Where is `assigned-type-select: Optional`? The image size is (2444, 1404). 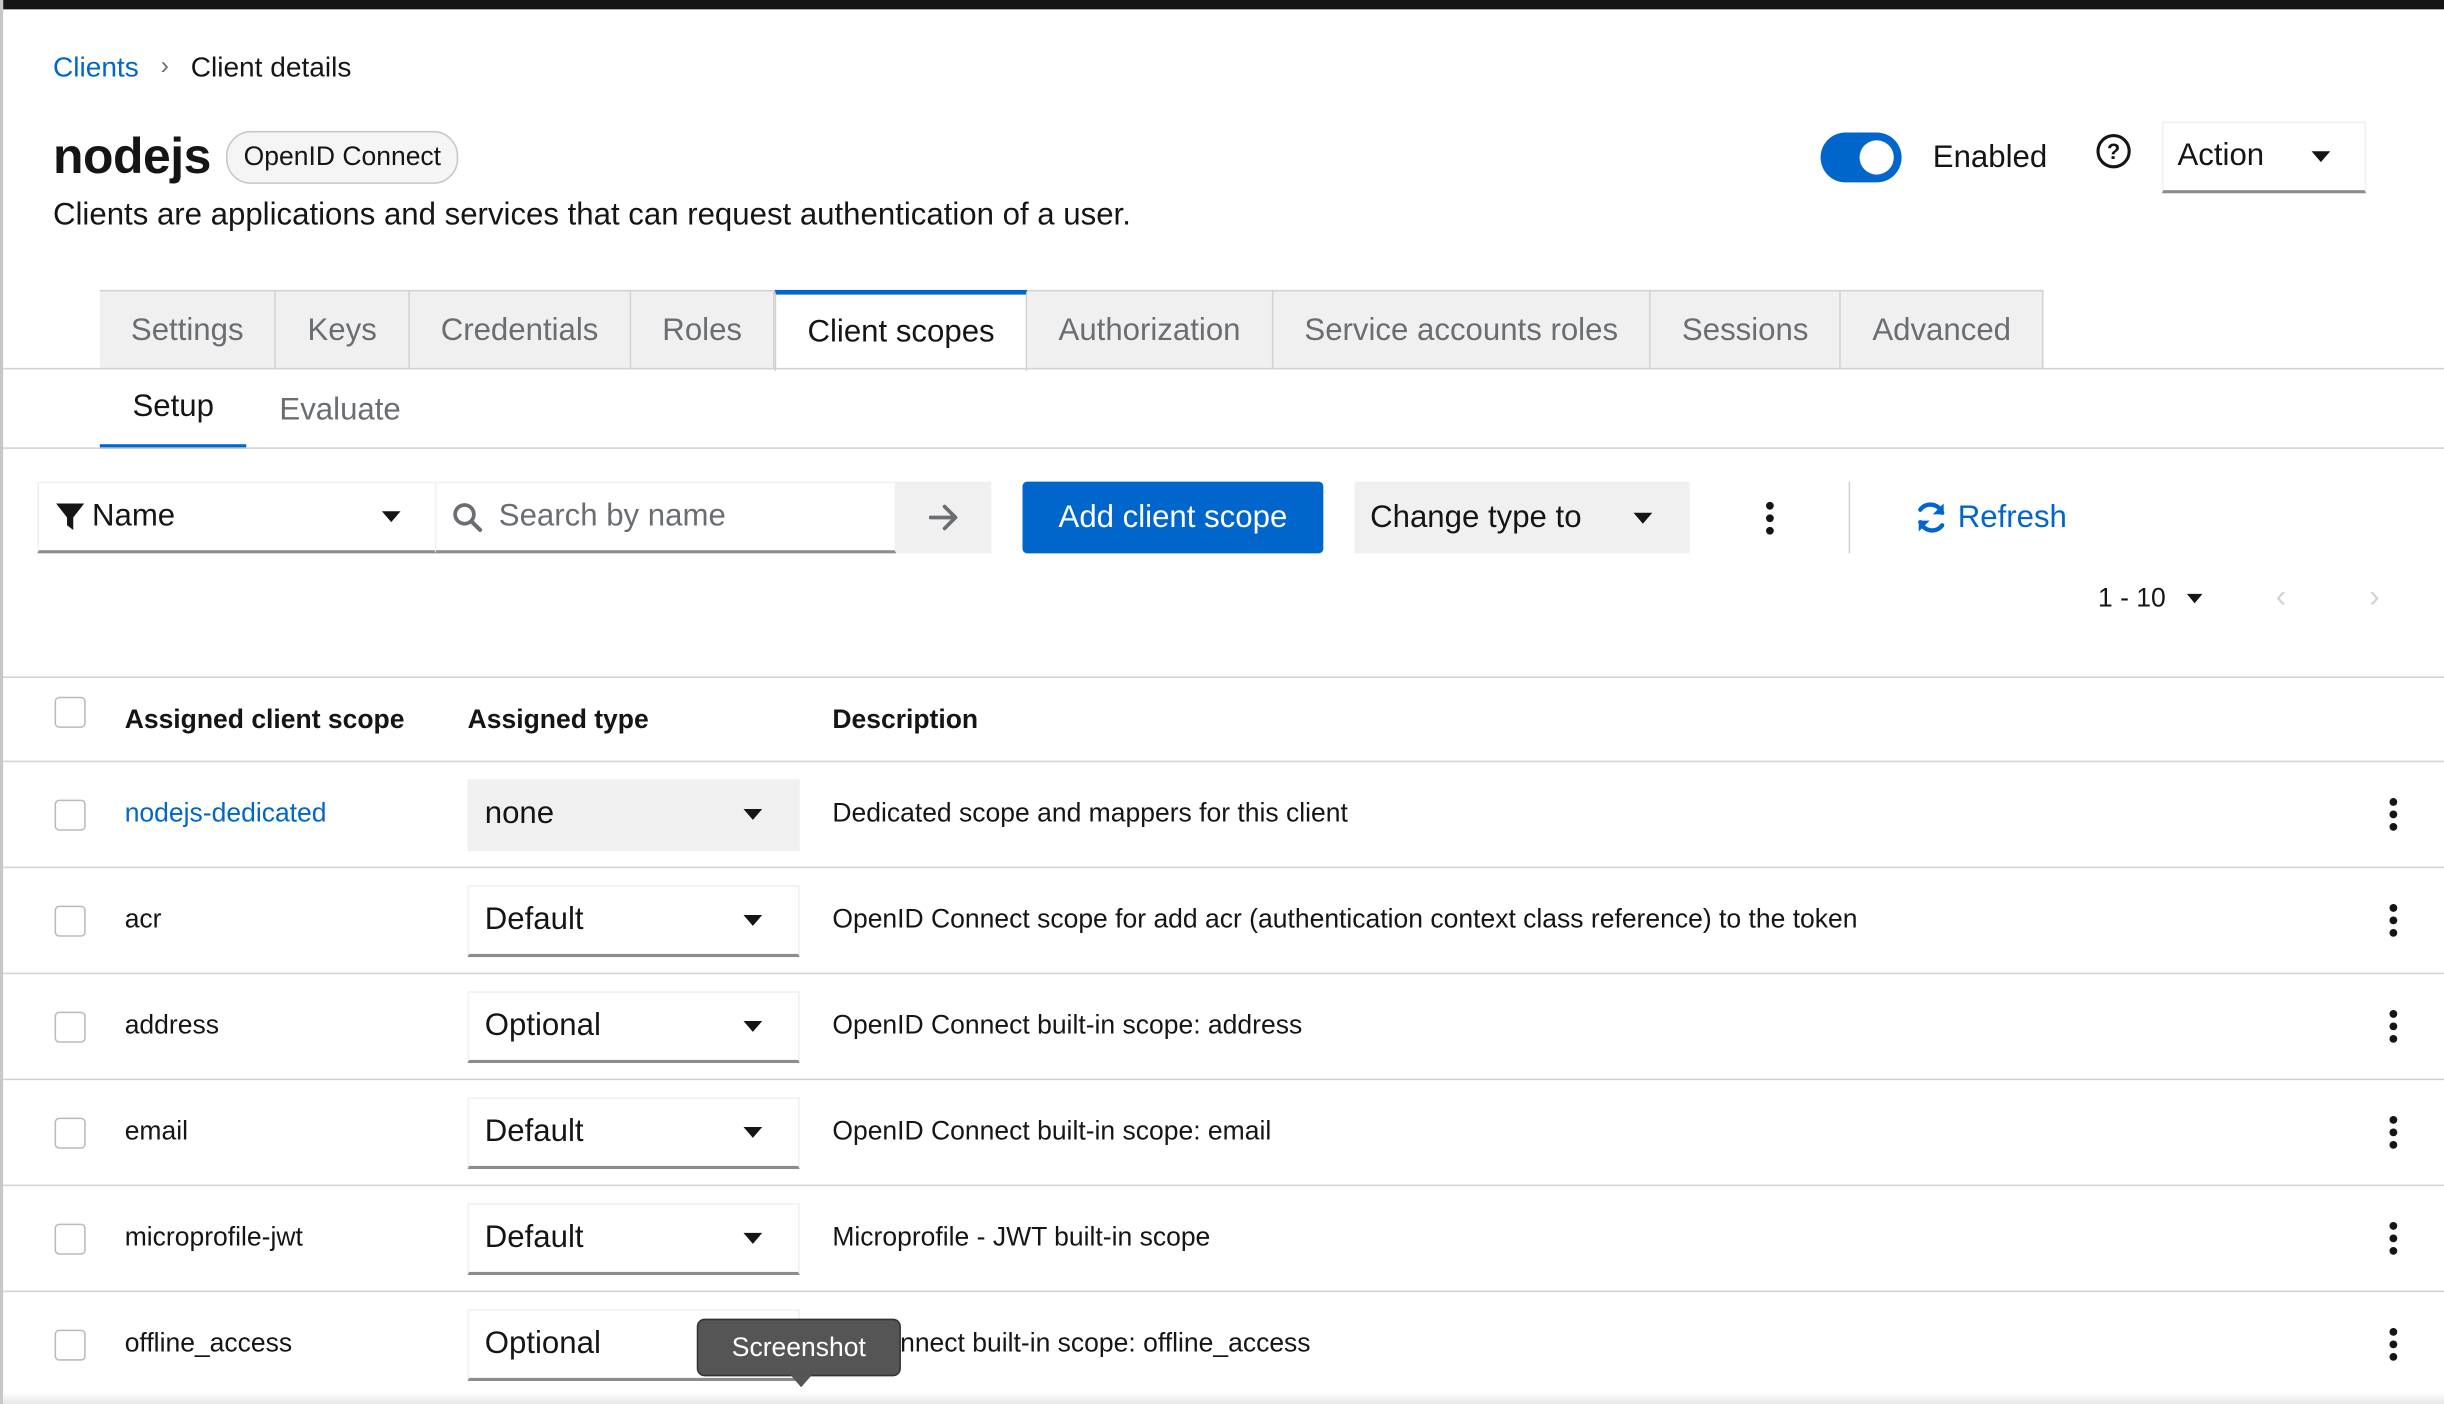
assigned-type-select: Optional is located at coordinates (633, 1027).